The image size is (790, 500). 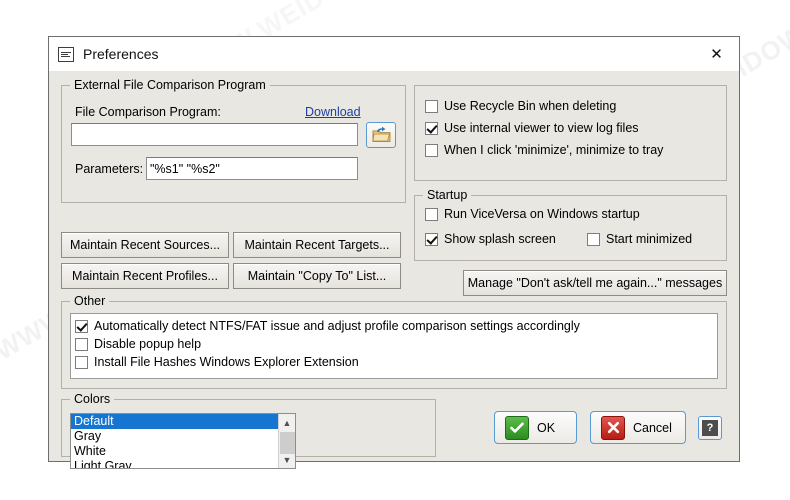 I want to click on parameters-label: Parameters:, so click(x=109, y=169).